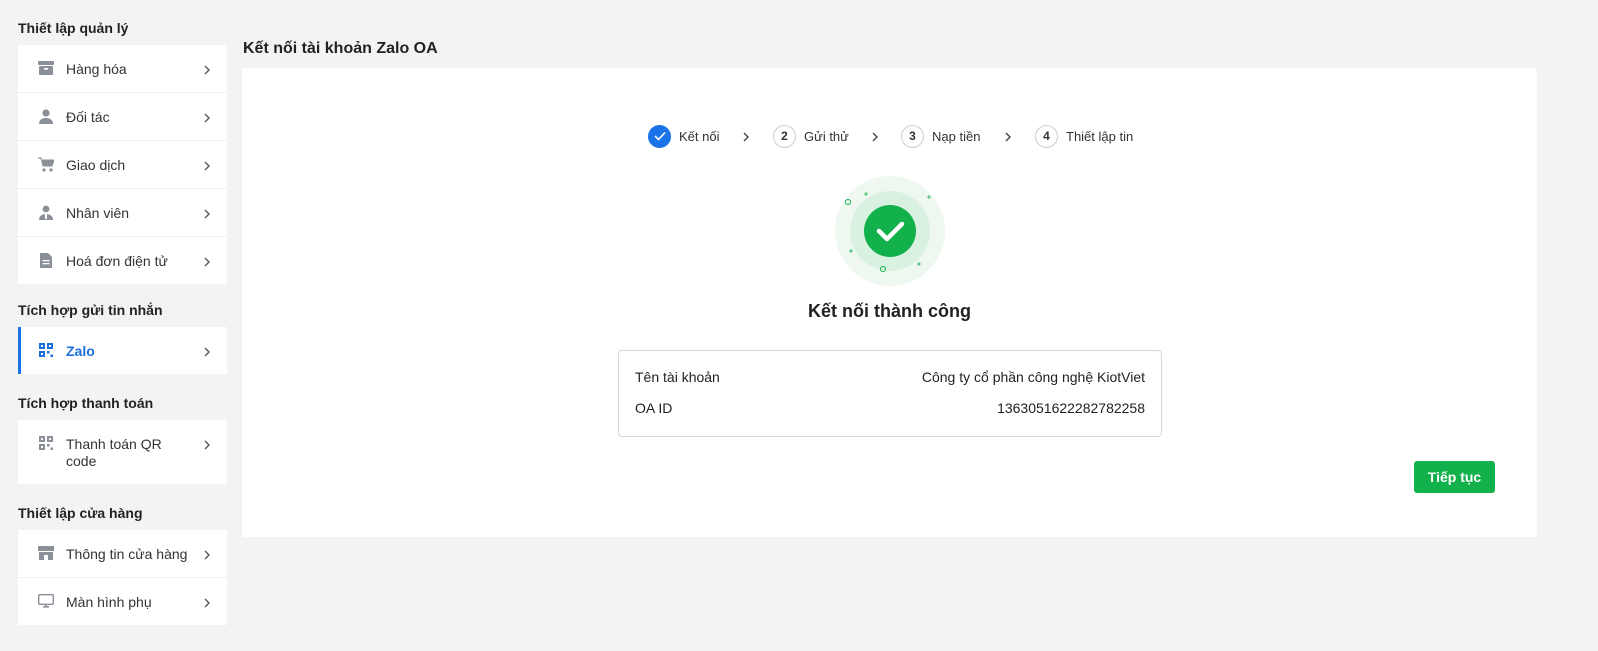 The height and width of the screenshot is (651, 1598). Describe the element at coordinates (784, 136) in the screenshot. I see `step-number: 2` at that location.